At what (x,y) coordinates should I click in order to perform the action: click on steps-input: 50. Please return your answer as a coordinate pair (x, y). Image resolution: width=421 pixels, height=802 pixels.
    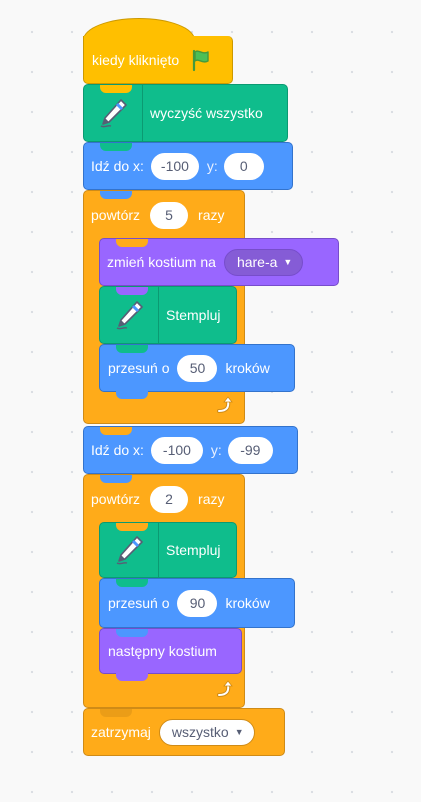
    Looking at the image, I should click on (197, 368).